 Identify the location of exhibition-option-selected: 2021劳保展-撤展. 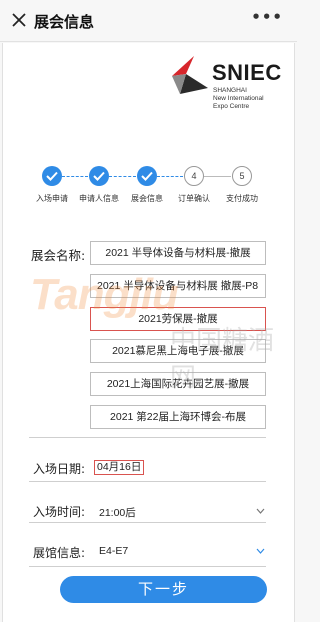
(178, 318).